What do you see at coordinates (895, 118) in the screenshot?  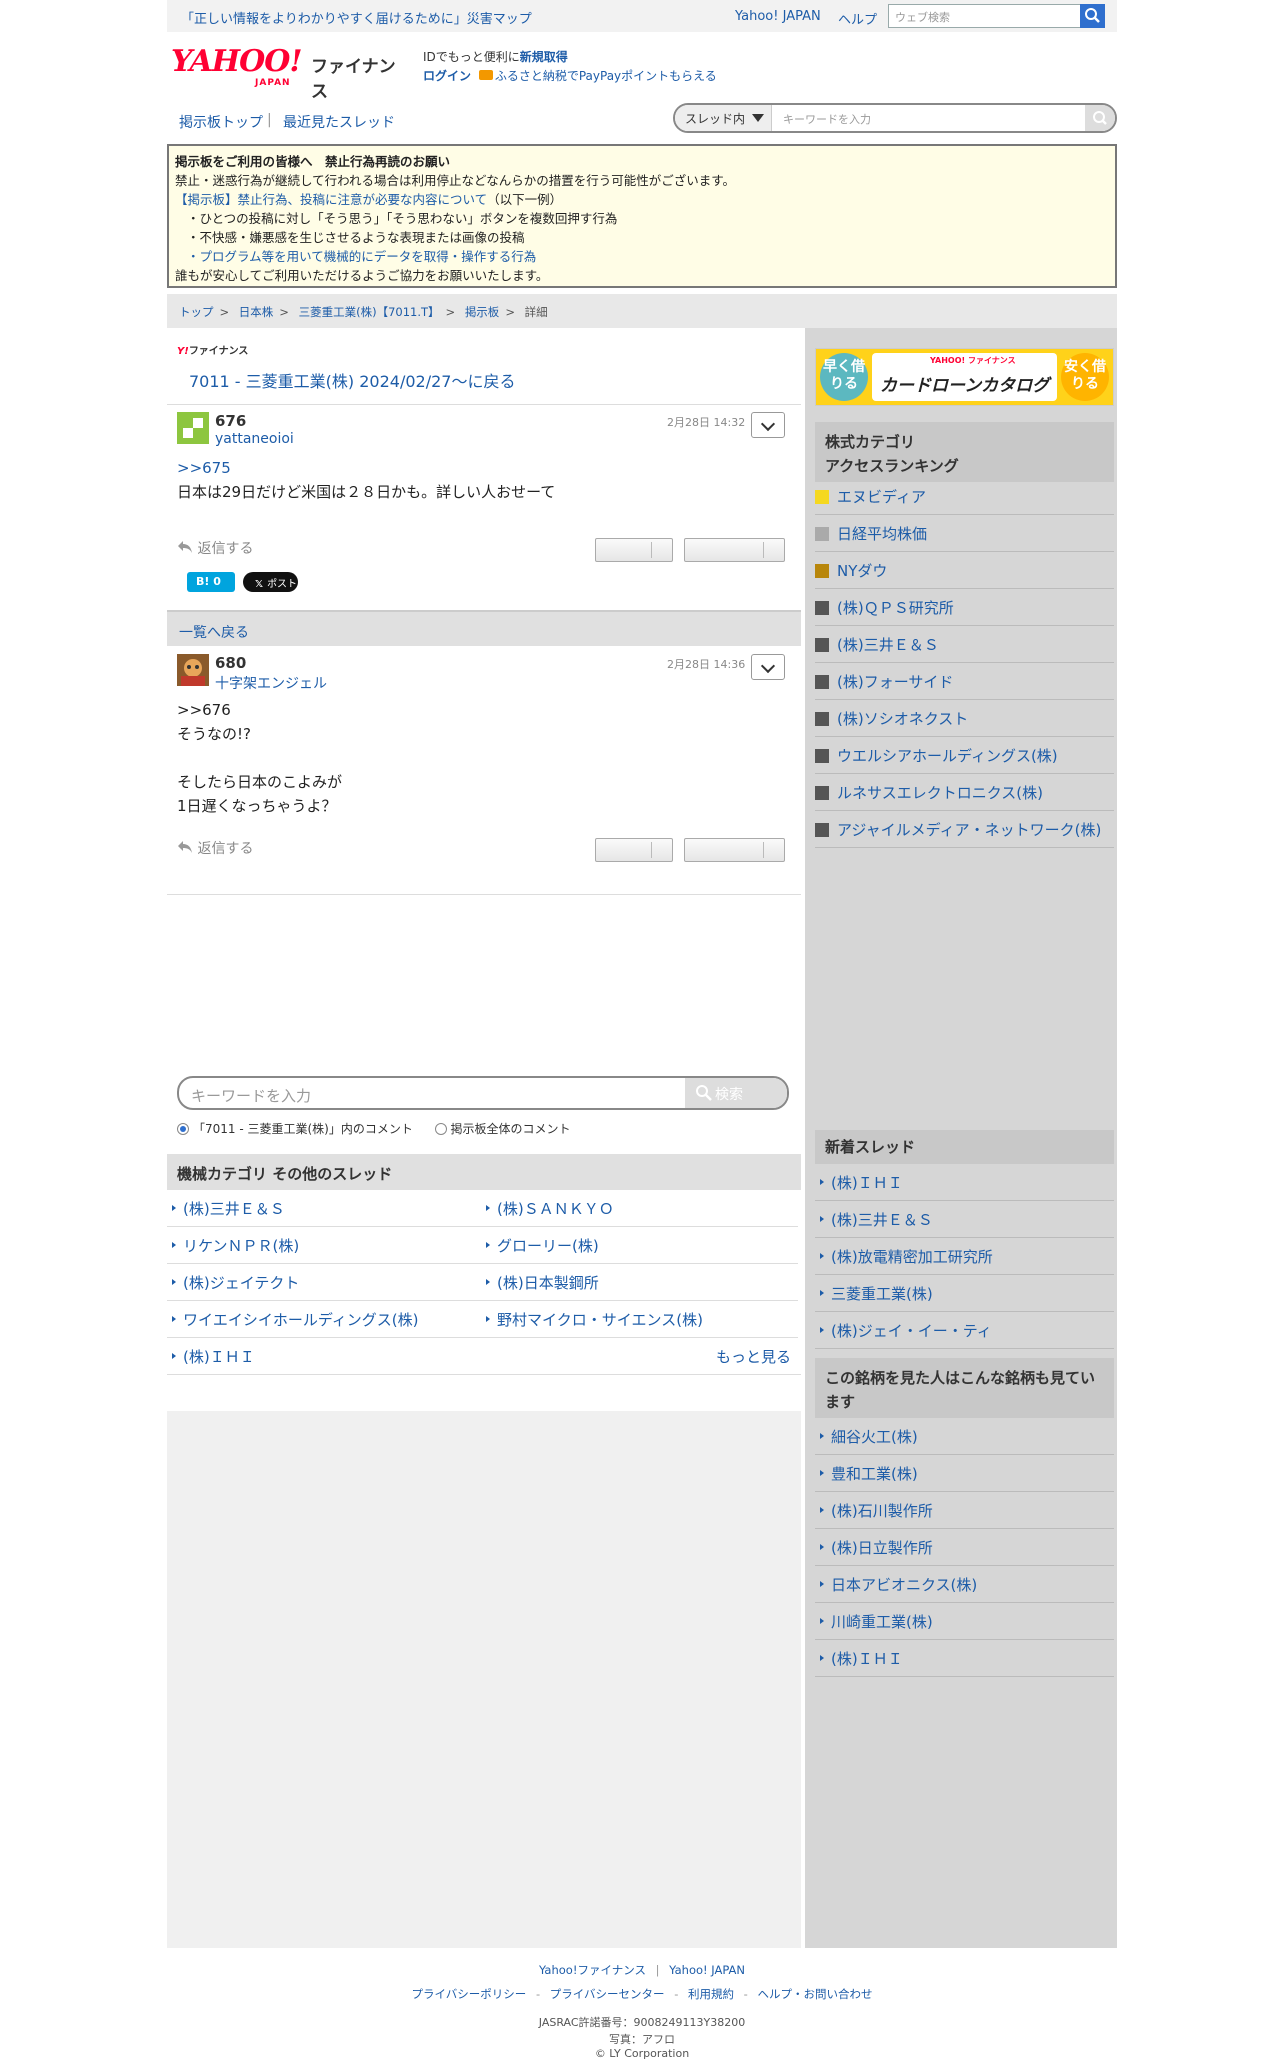 I see `thread-search: スレッド内 キーワードを入力` at bounding box center [895, 118].